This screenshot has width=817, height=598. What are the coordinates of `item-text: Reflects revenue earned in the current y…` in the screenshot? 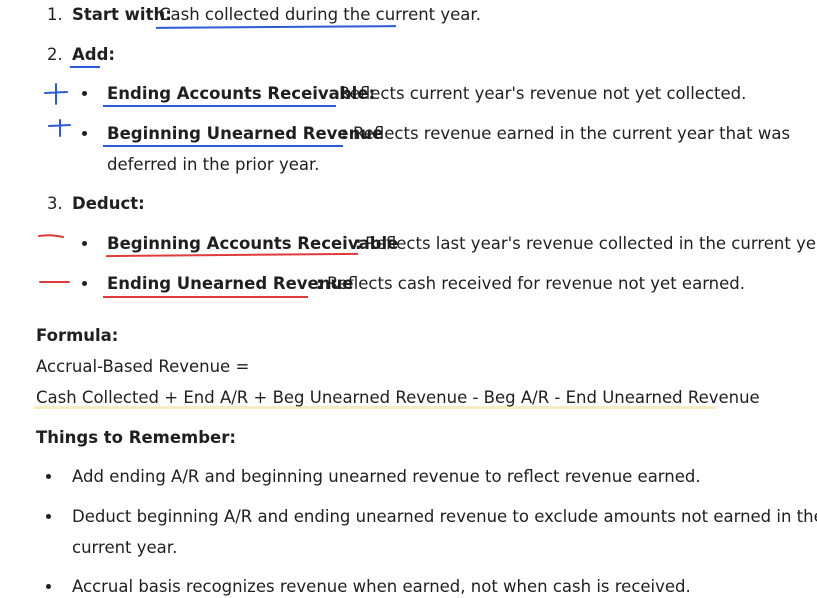 It's located at (572, 133).